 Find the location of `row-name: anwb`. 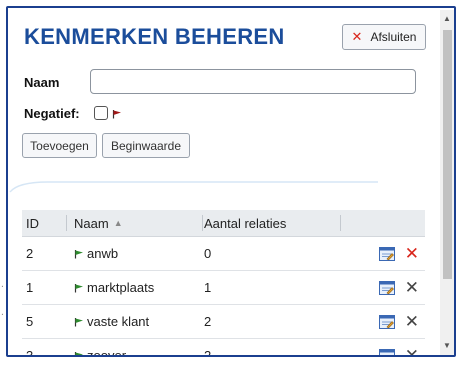

row-name: anwb is located at coordinates (134, 253).